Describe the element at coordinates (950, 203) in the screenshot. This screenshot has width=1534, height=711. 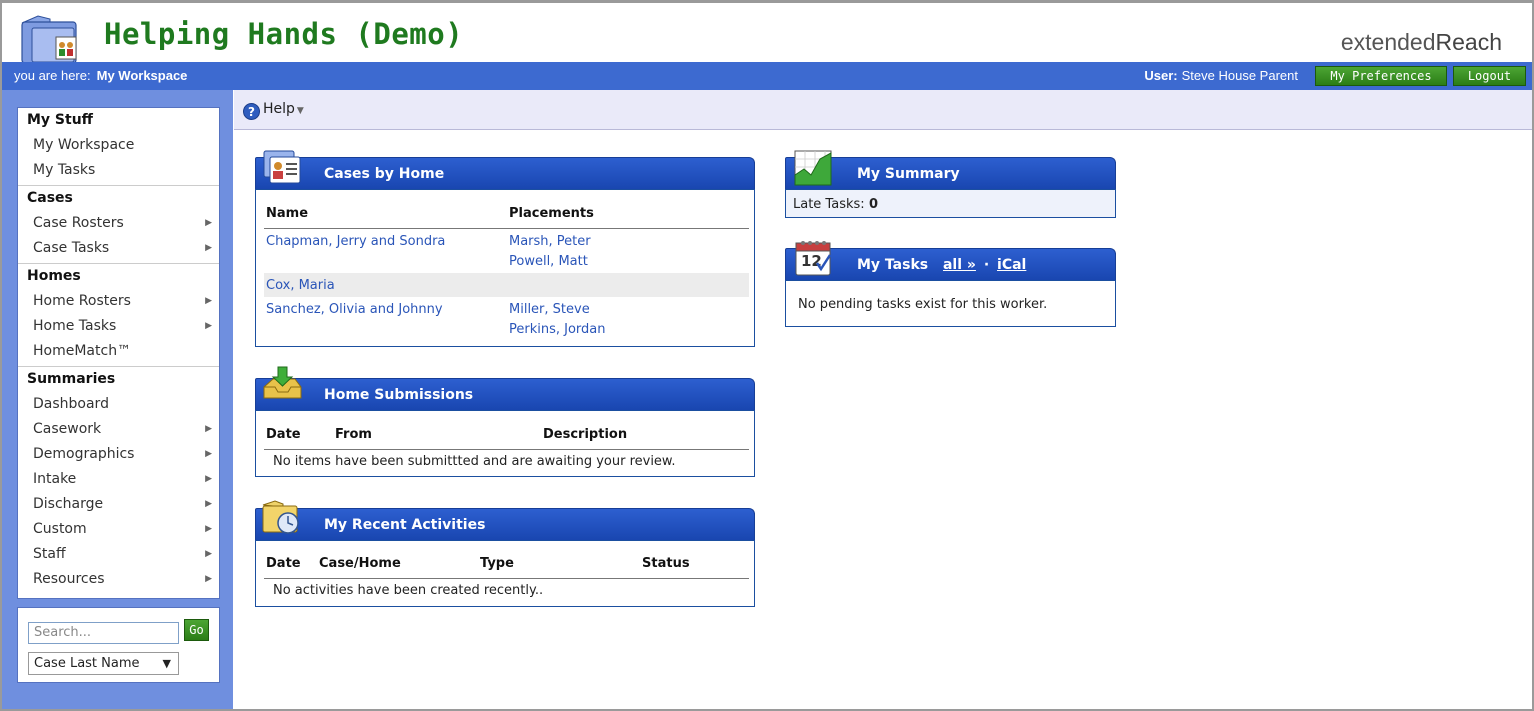
I see `my-summary-panel: Late Tasks: 0` at that location.